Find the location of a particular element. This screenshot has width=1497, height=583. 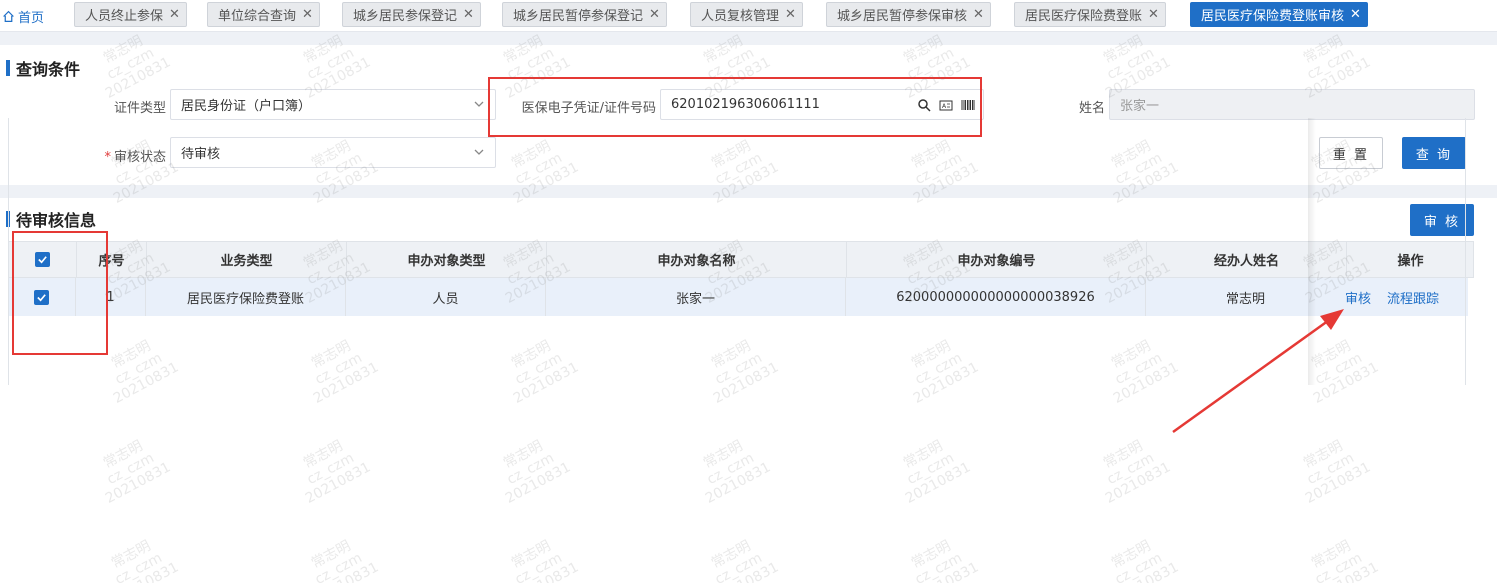

id-type-value: 居民身份证（户口簿） is located at coordinates (246, 106).